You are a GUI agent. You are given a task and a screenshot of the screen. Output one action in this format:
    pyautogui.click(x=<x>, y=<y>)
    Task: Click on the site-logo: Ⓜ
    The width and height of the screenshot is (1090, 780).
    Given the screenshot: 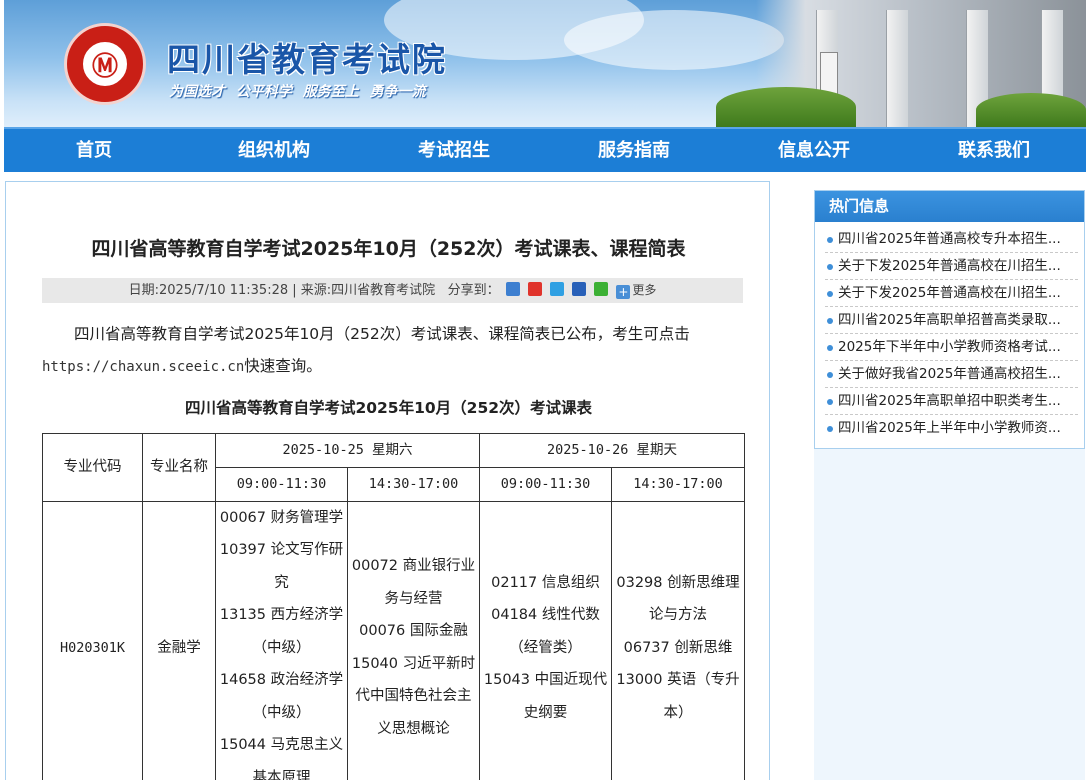 What is the action you would take?
    pyautogui.click(x=105, y=64)
    